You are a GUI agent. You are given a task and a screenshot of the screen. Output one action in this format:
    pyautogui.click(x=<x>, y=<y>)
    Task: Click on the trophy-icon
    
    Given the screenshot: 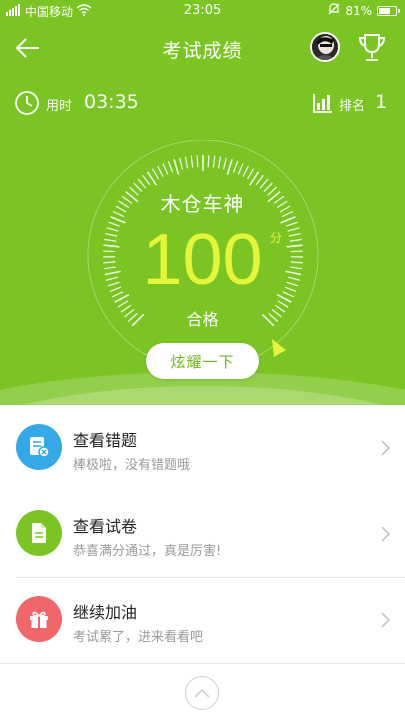 What is the action you would take?
    pyautogui.click(x=372, y=47)
    